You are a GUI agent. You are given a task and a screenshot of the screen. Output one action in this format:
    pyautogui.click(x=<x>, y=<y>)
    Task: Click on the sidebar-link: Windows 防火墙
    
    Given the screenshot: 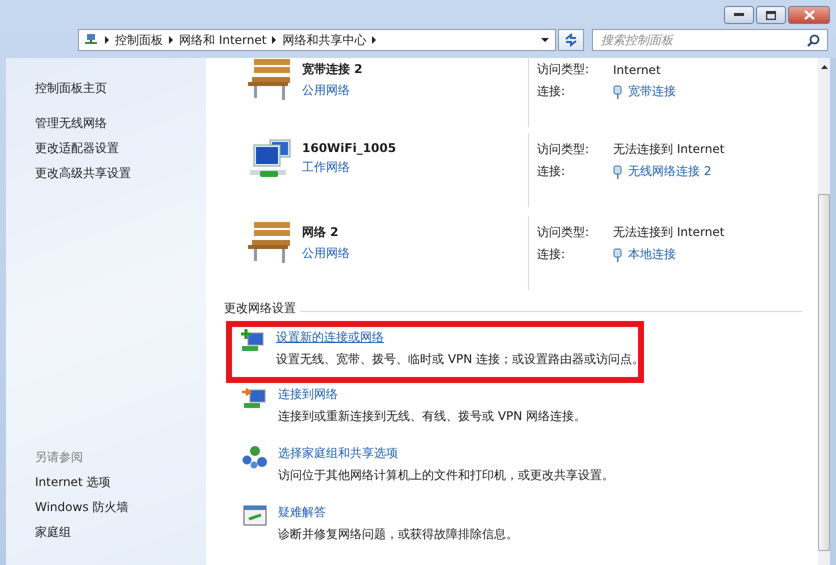 What is the action you would take?
    pyautogui.click(x=120, y=507)
    